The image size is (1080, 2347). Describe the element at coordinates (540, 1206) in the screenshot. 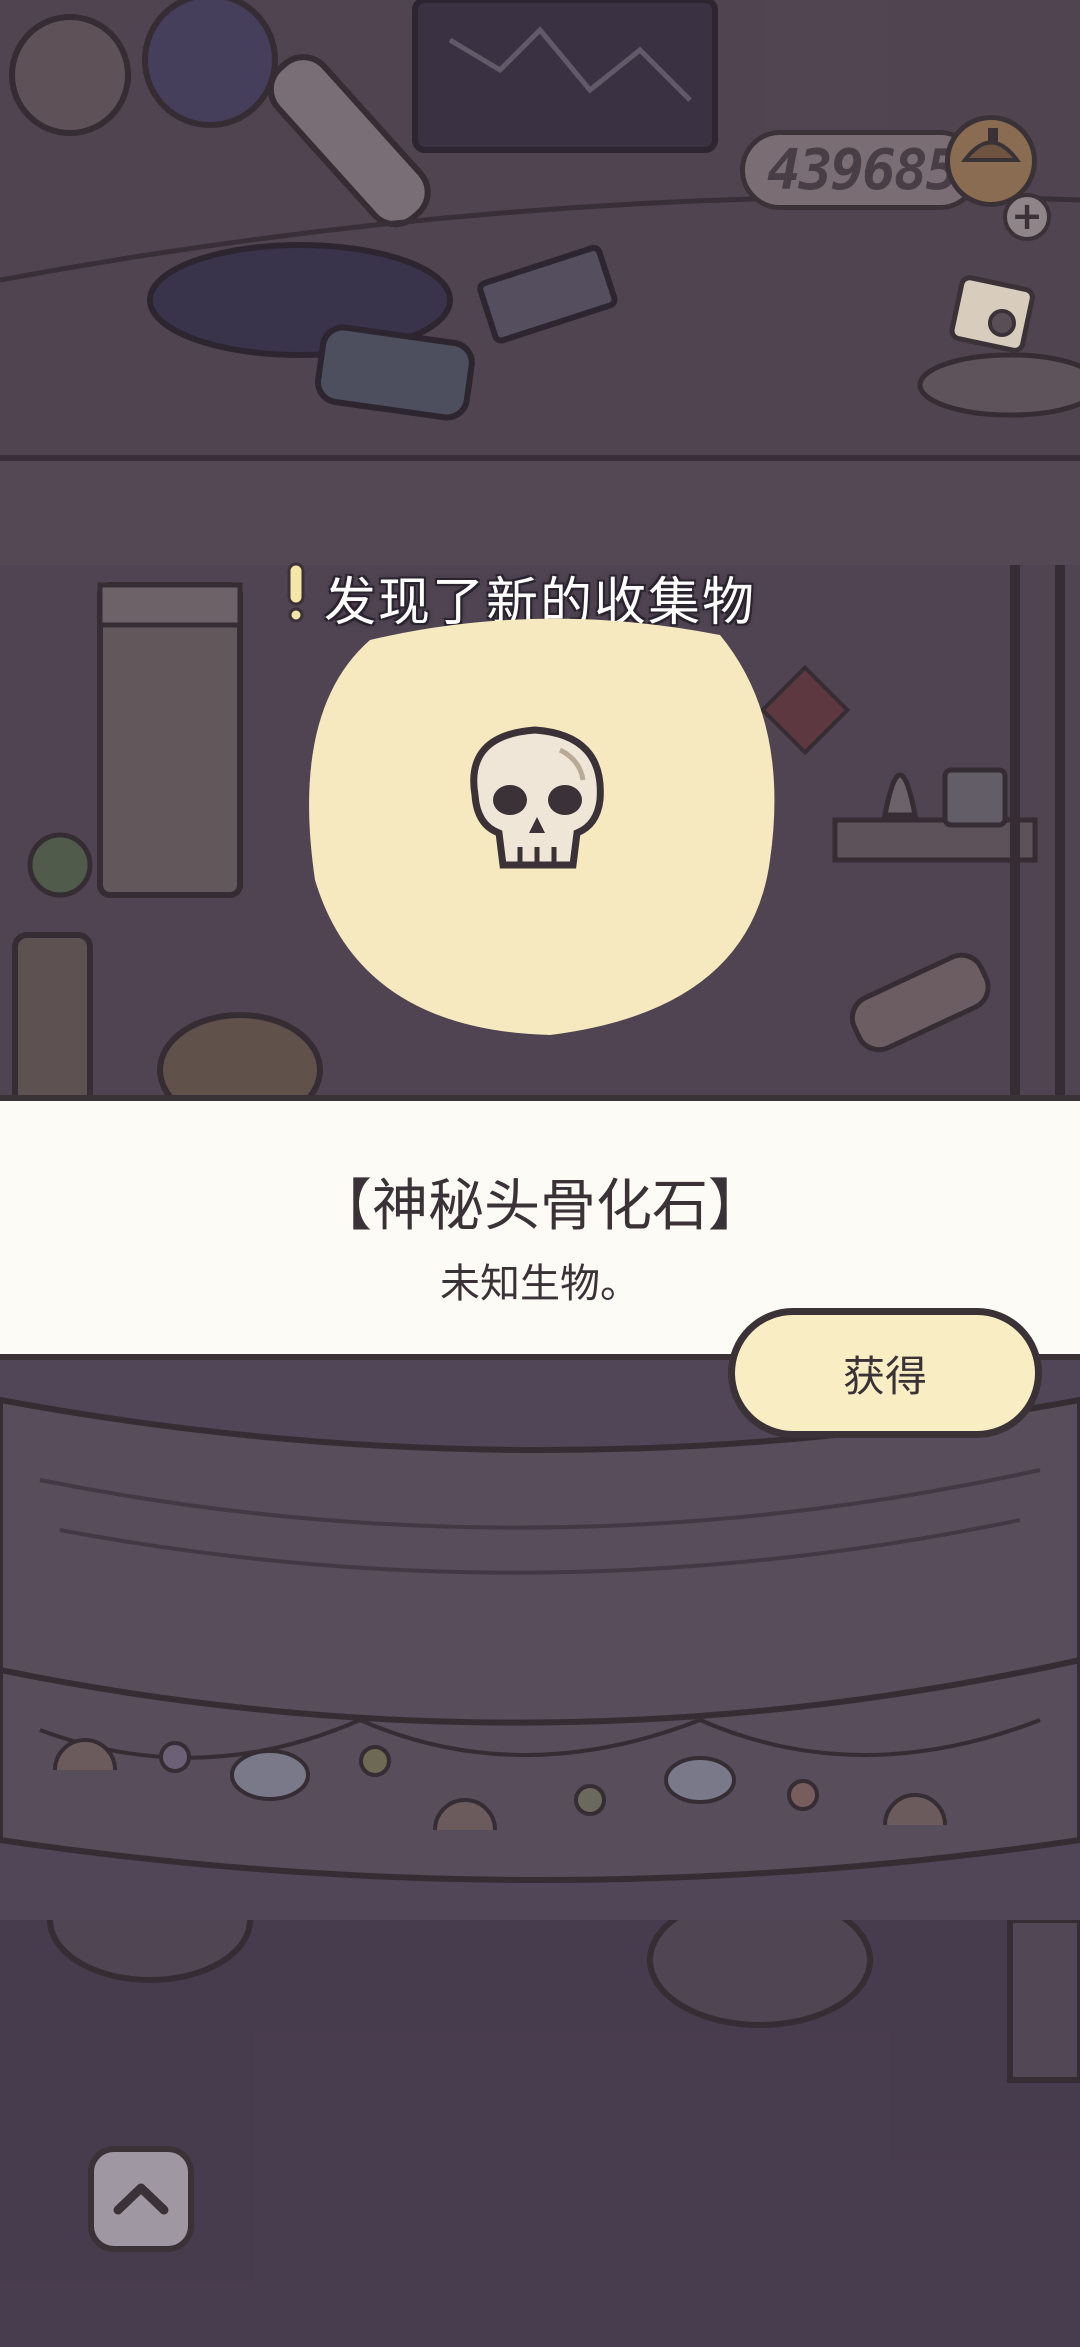

I see `item-name: 【神秘头骨化石】` at that location.